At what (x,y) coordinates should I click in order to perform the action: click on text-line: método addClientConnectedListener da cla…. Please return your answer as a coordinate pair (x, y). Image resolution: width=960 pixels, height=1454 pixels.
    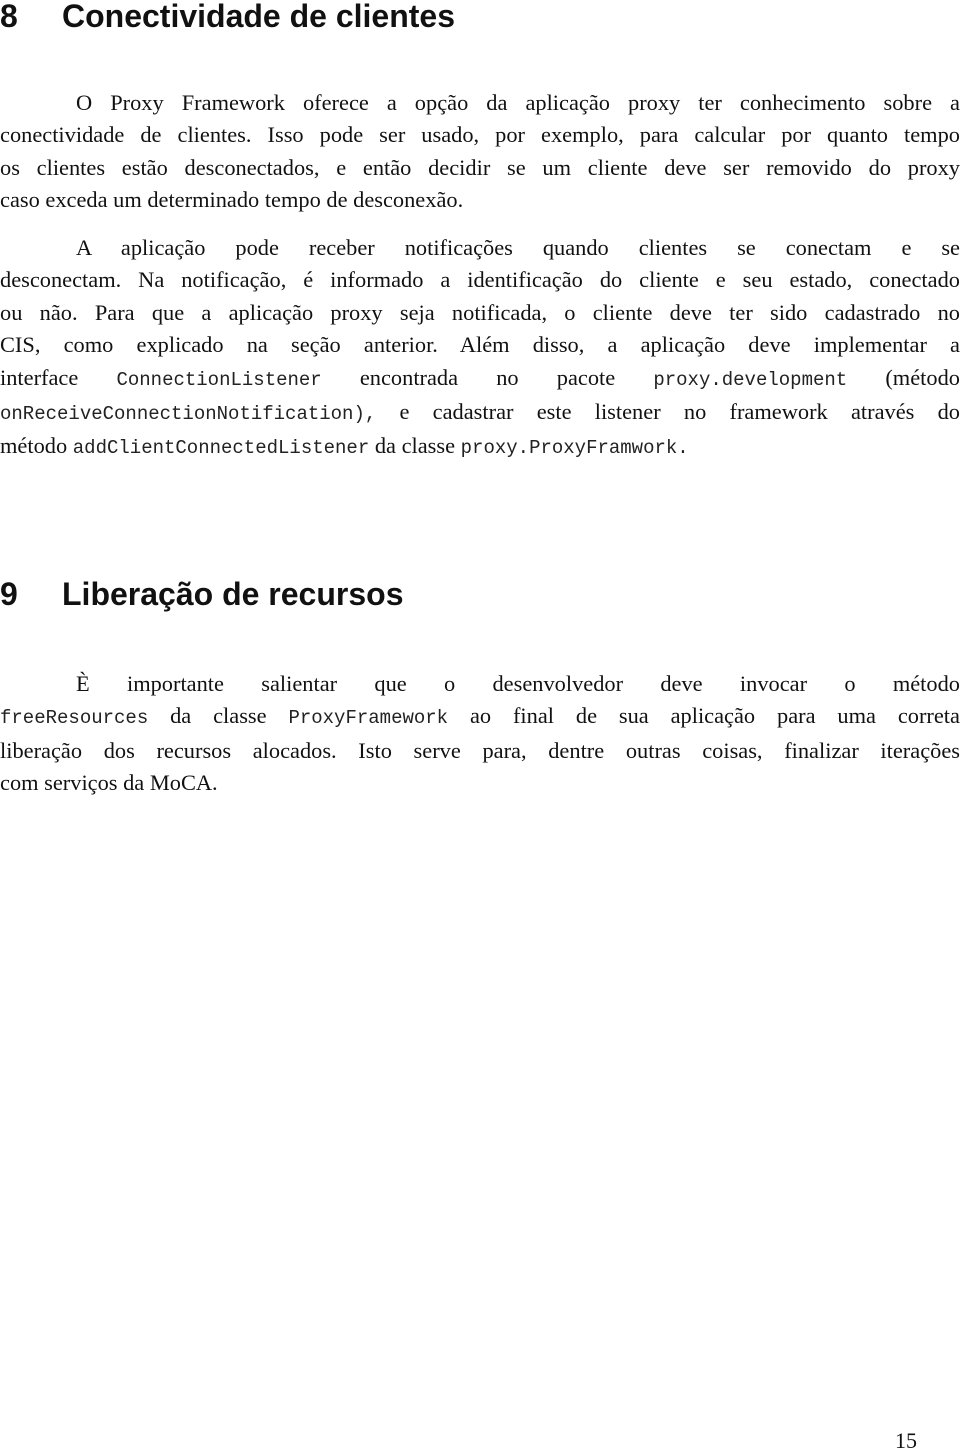
    Looking at the image, I should click on (480, 447).